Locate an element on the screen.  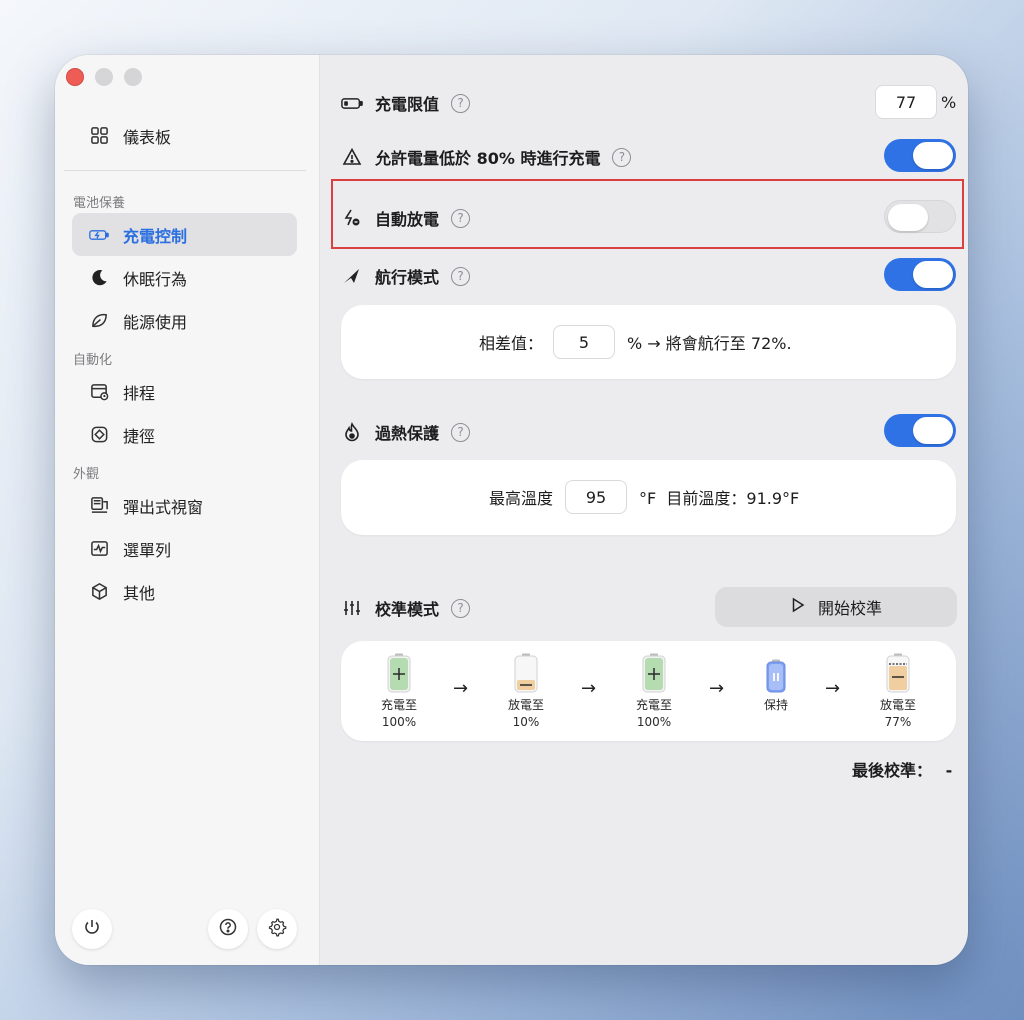
charge-limit-row: 充電限值 ? is located at coordinates (406, 103).